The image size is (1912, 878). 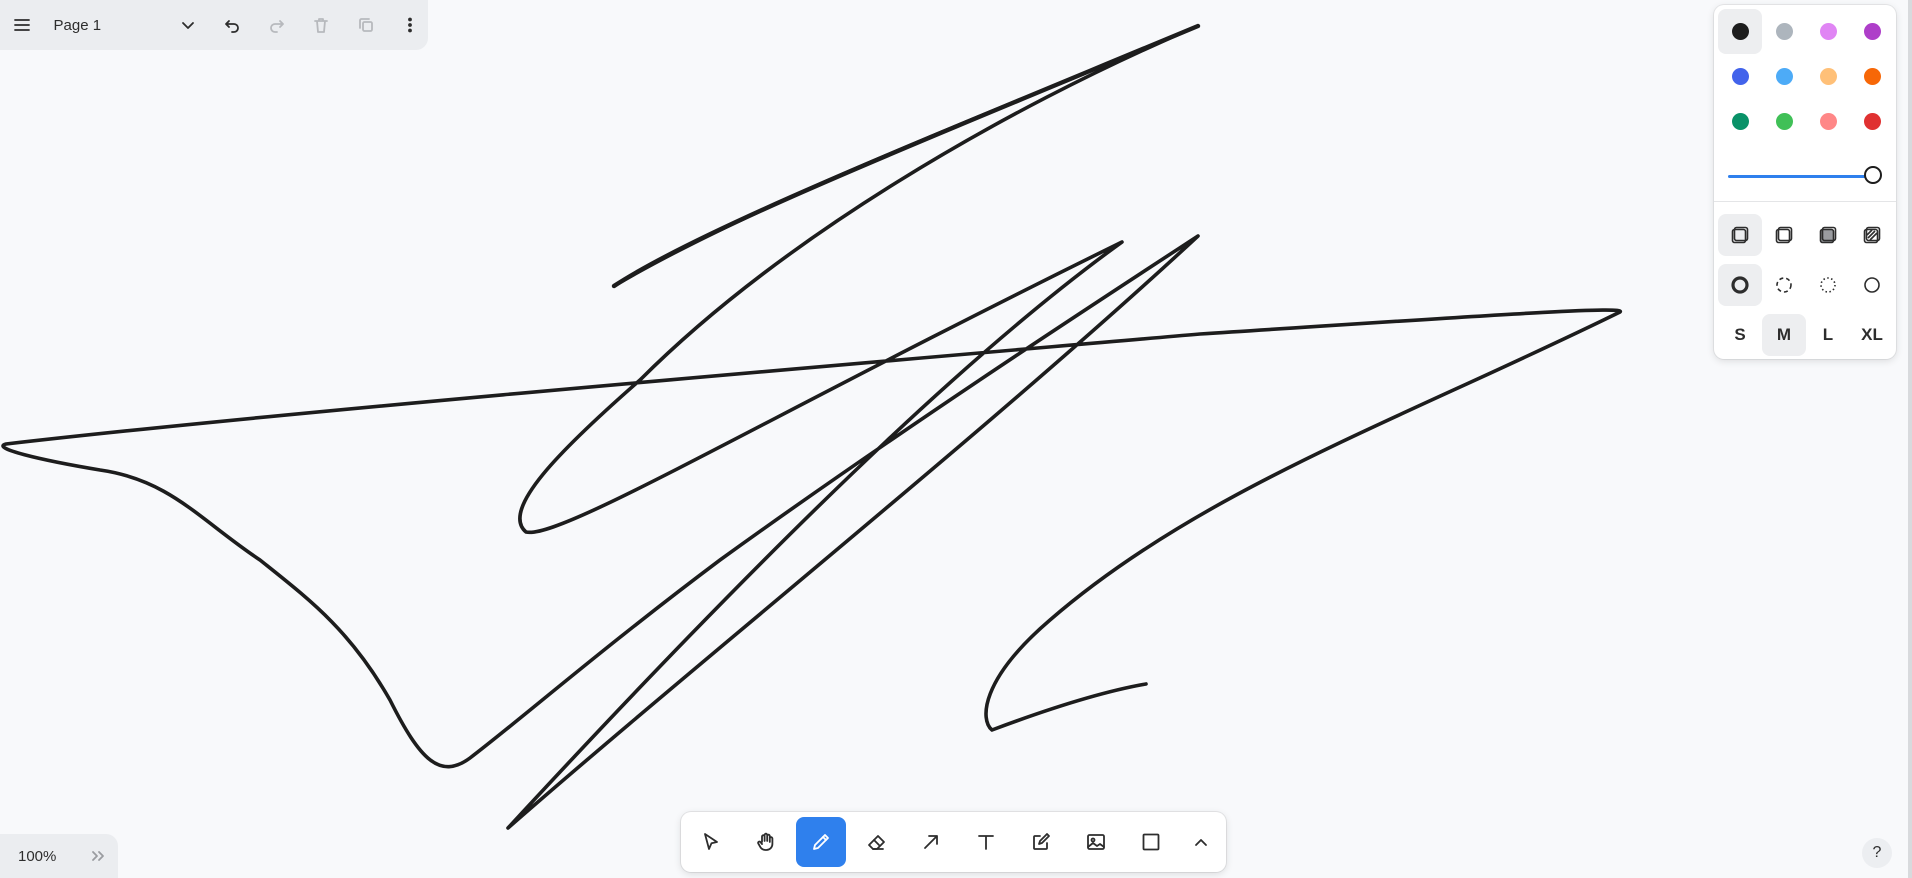 I want to click on color-swatch-black, so click(x=1740, y=31).